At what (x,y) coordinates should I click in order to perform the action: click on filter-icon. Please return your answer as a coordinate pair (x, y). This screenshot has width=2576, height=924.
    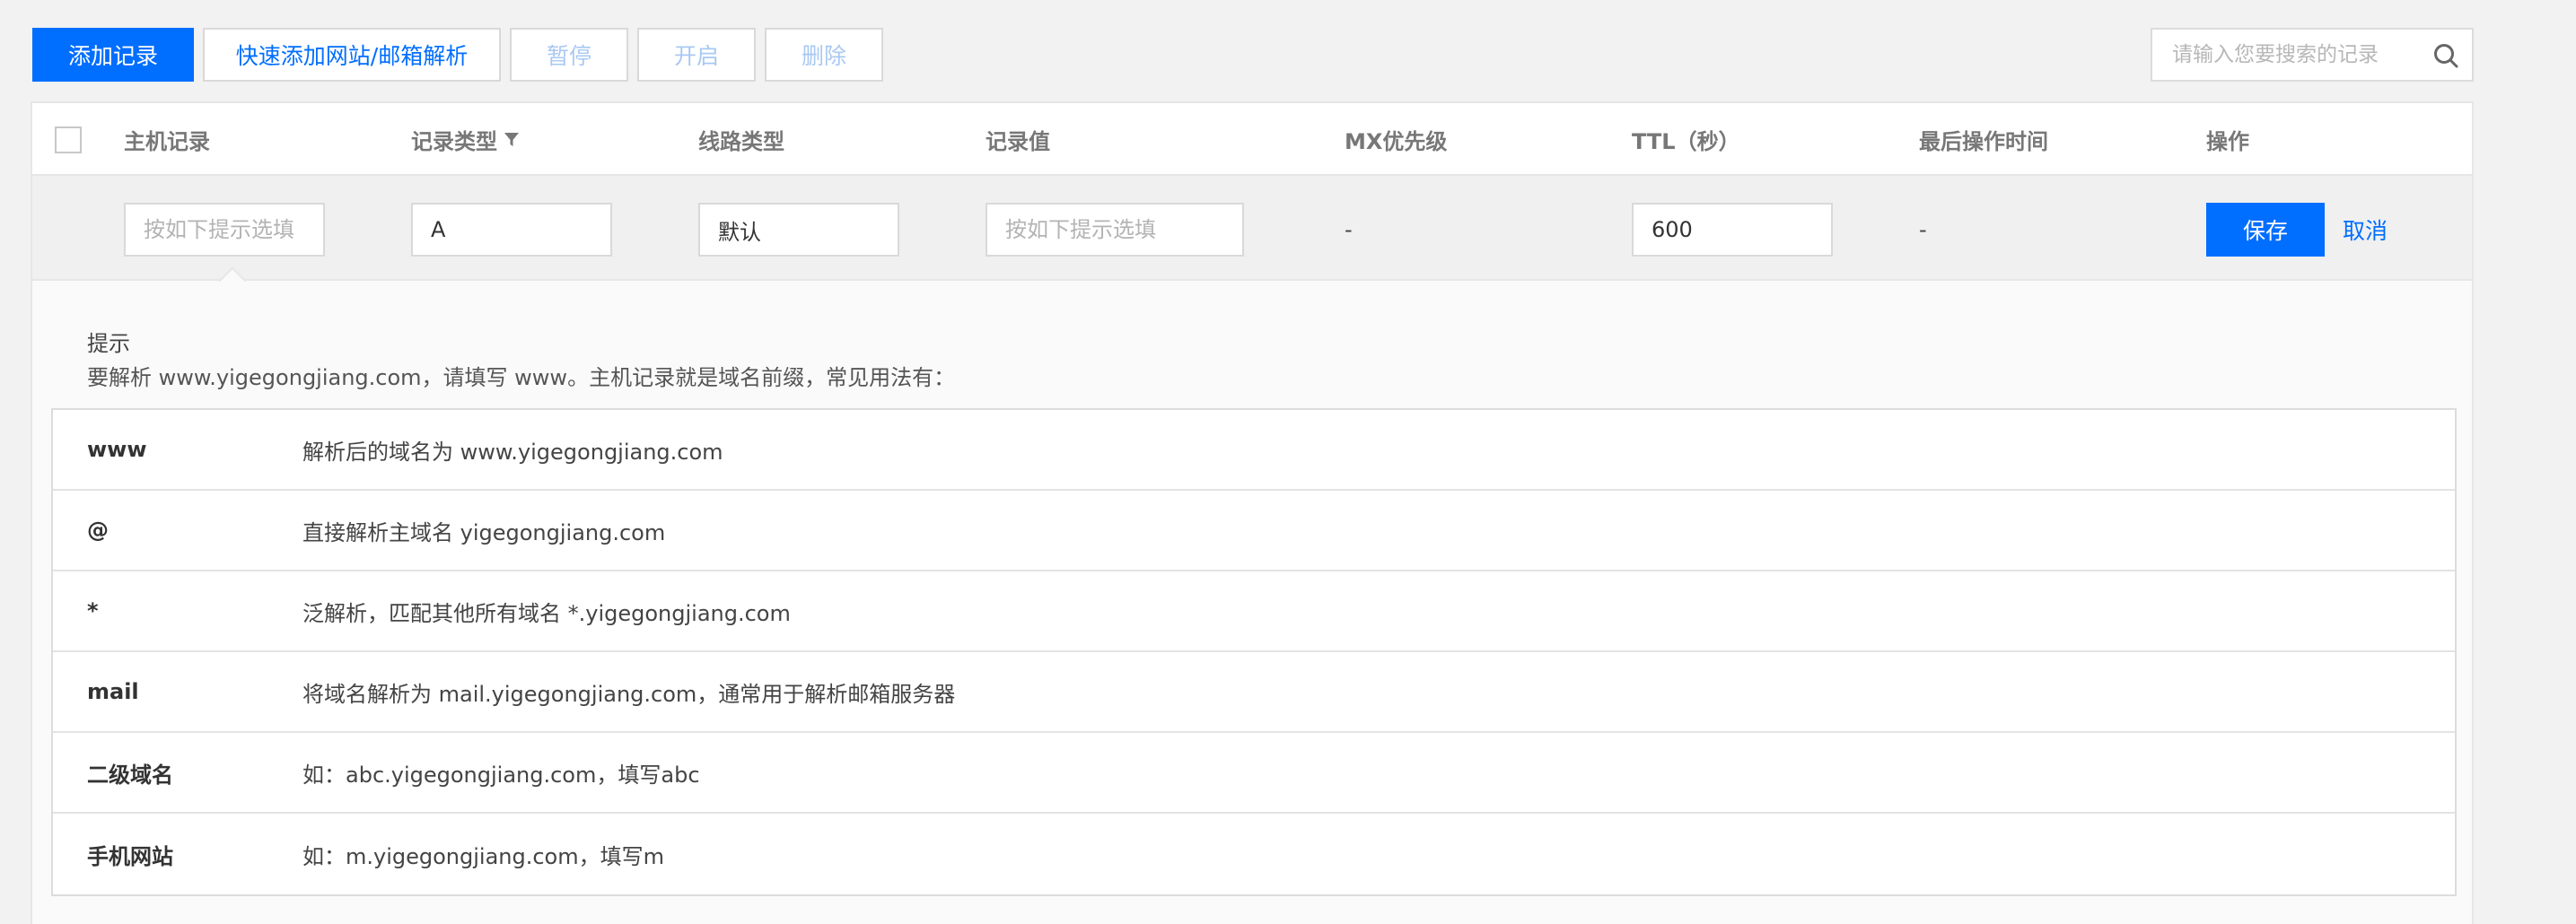
    Looking at the image, I should click on (512, 140).